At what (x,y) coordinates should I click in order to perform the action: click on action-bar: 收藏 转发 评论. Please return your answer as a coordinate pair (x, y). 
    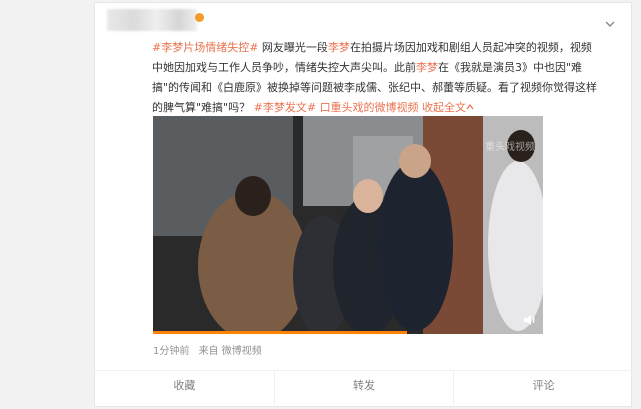
    Looking at the image, I should click on (364, 388).